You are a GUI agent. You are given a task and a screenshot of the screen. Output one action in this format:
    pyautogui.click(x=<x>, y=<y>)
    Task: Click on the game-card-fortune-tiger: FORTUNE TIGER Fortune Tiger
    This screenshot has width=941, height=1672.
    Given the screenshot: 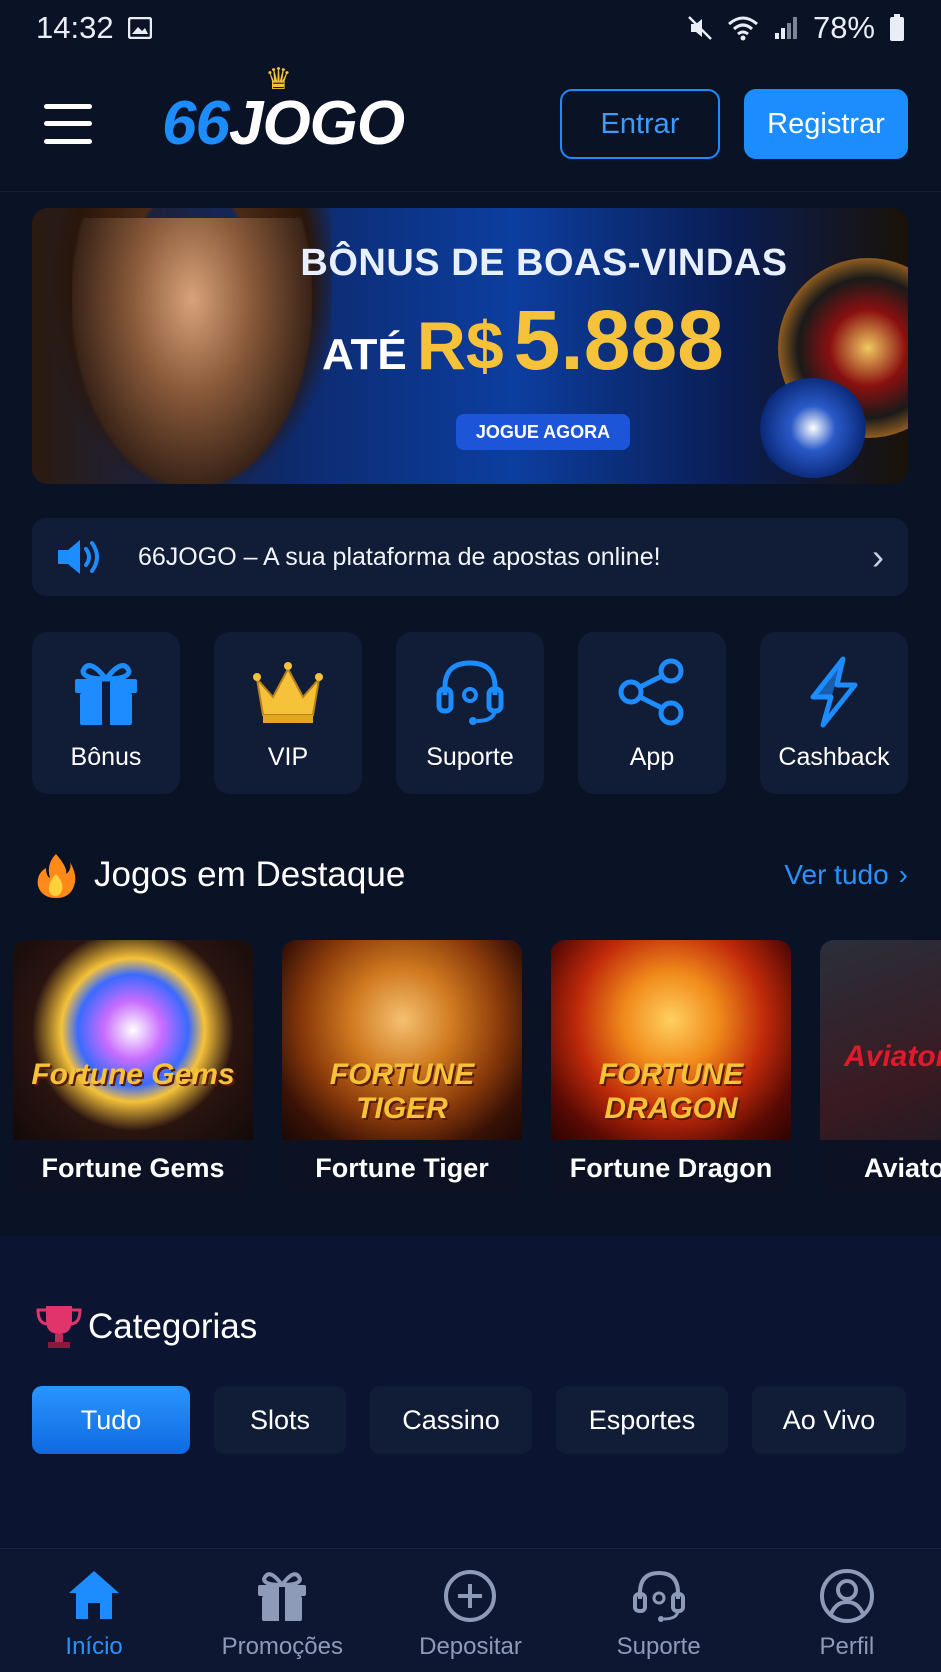 What is the action you would take?
    pyautogui.click(x=402, y=1068)
    